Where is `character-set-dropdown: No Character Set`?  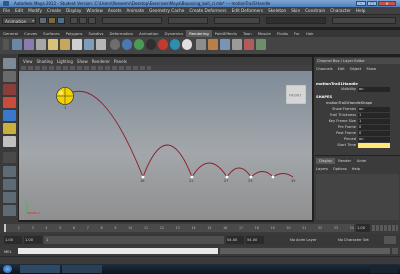
character-set-dropdown: No Character Set is located at coordinates (359, 240).